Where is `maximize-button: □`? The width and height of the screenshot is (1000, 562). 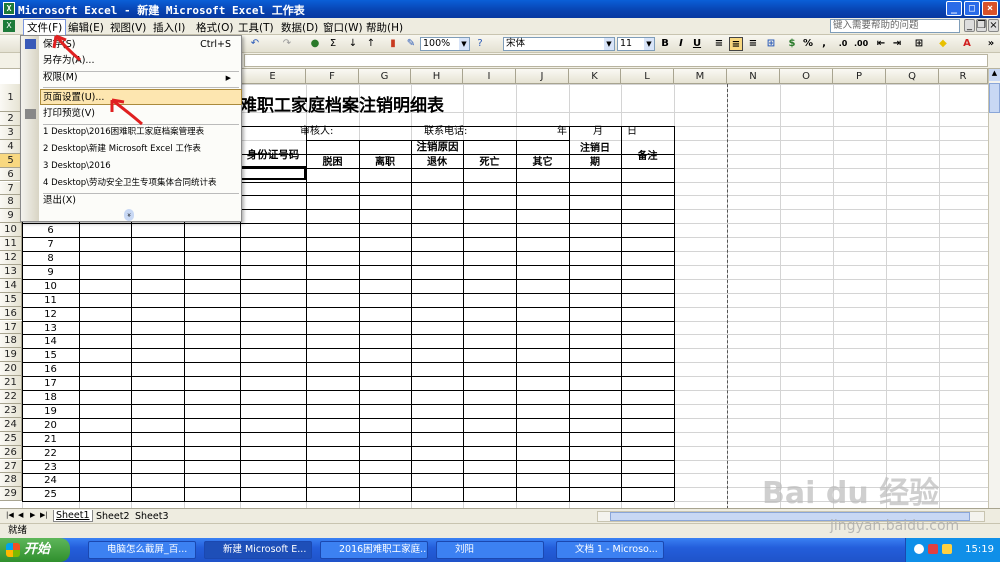 maximize-button: □ is located at coordinates (972, 8).